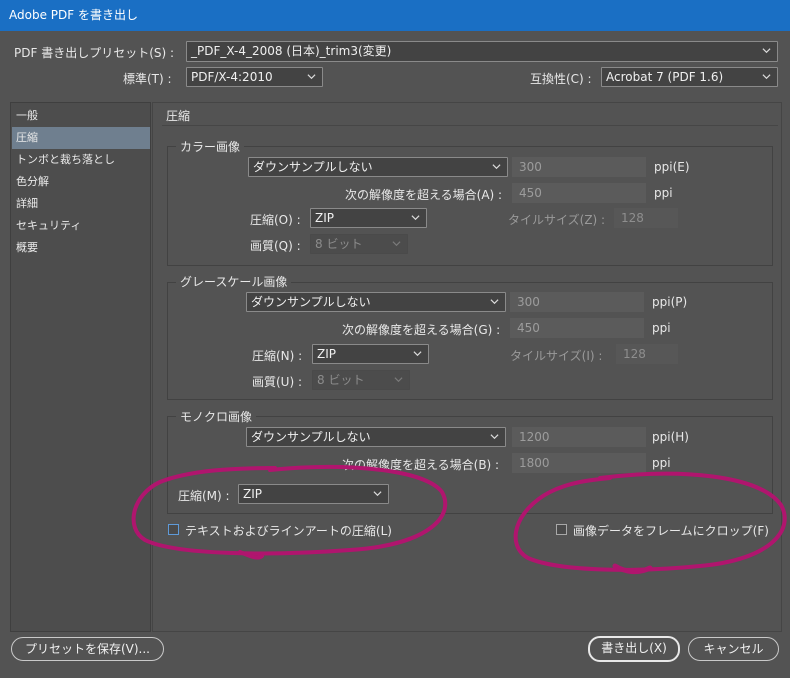 The height and width of the screenshot is (678, 790). I want to click on preset-select: _PDF_X-4_2008 (日本)_trim3(変更), so click(482, 51).